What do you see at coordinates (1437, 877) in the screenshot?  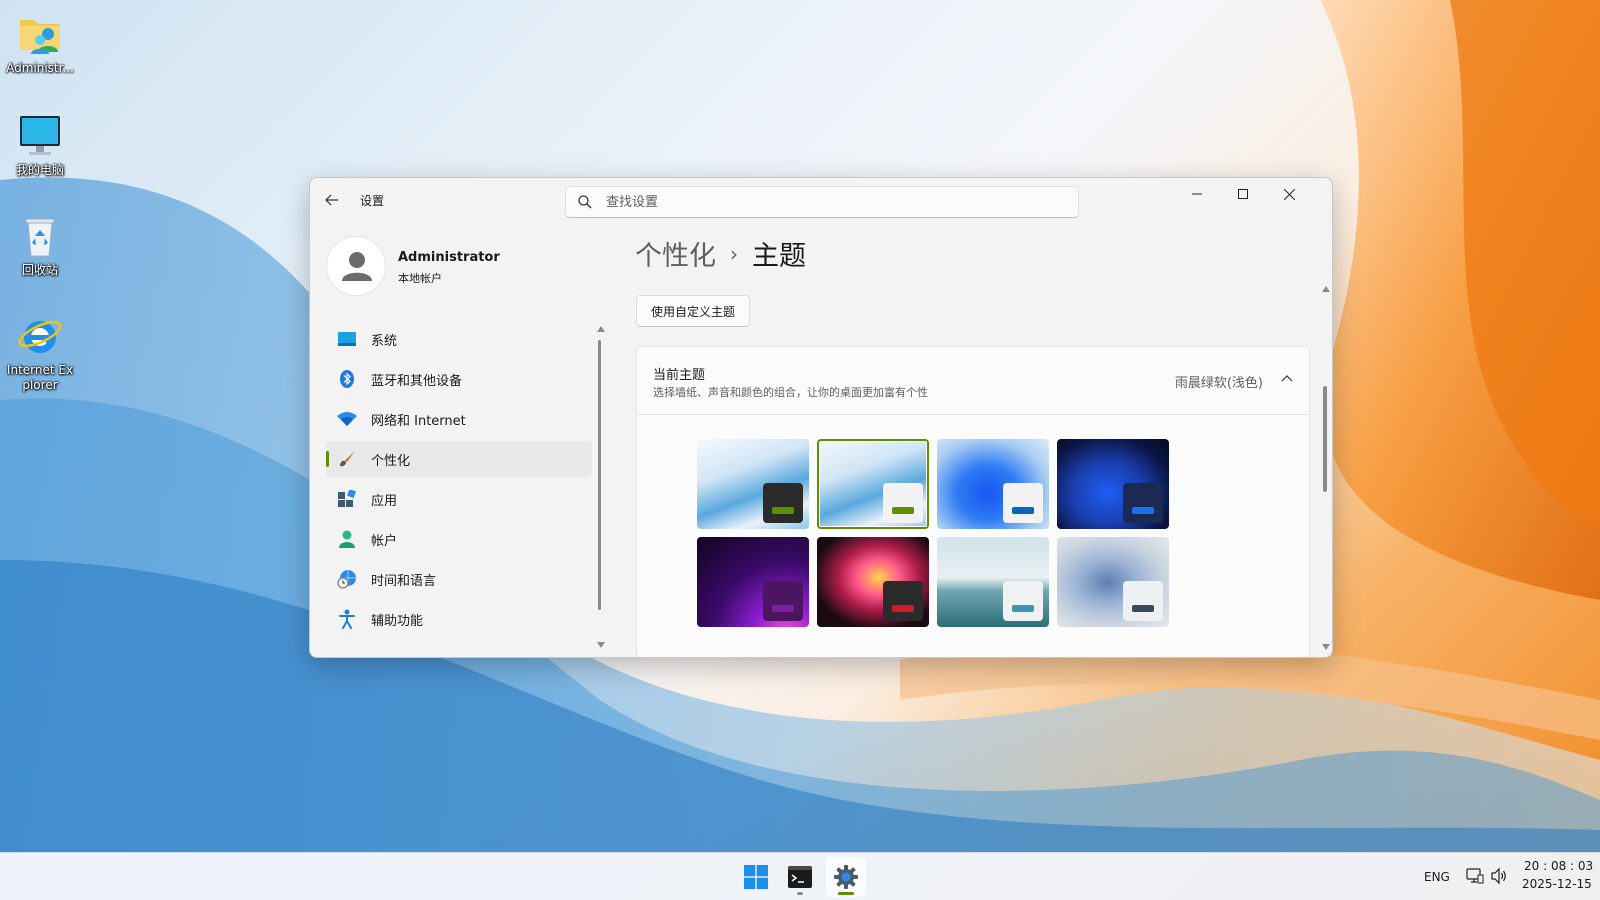 I see `input-language: ENG` at bounding box center [1437, 877].